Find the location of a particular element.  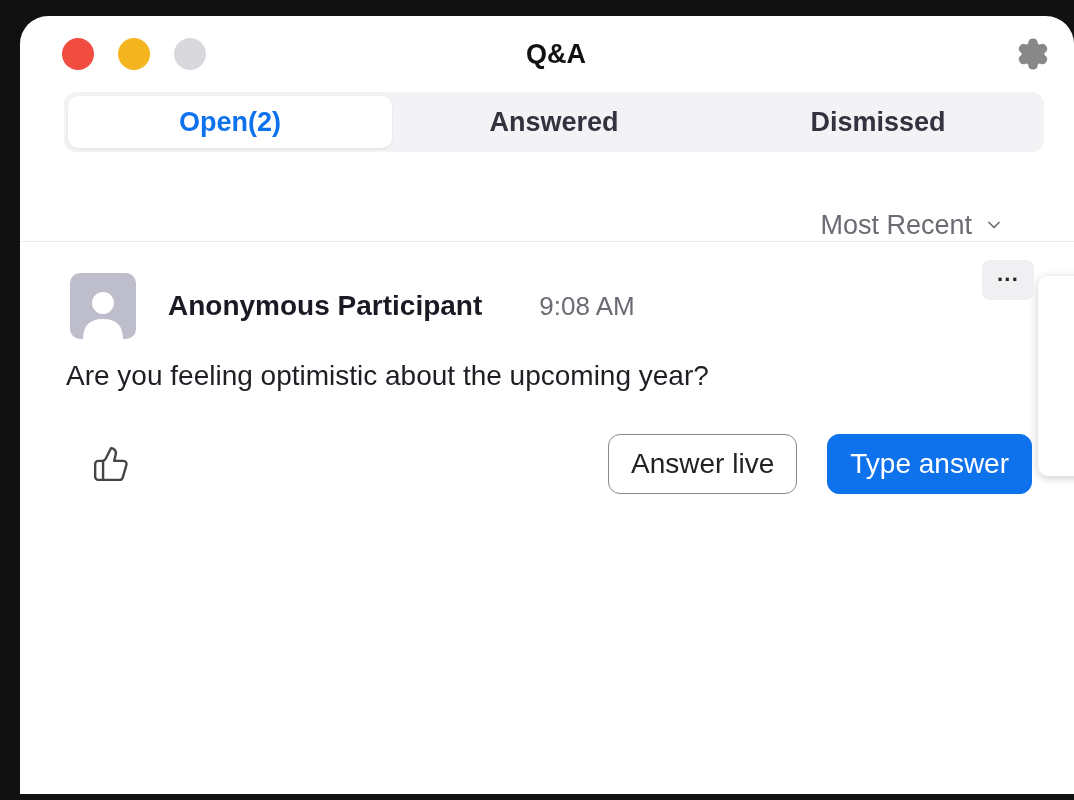

more-button: ··· is located at coordinates (1008, 280).